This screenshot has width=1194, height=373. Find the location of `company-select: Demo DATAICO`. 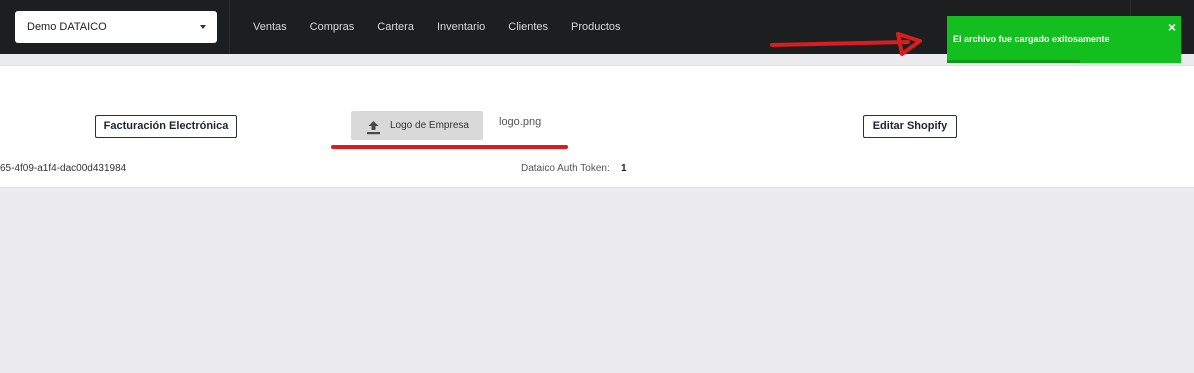

company-select: Demo DATAICO is located at coordinates (116, 27).